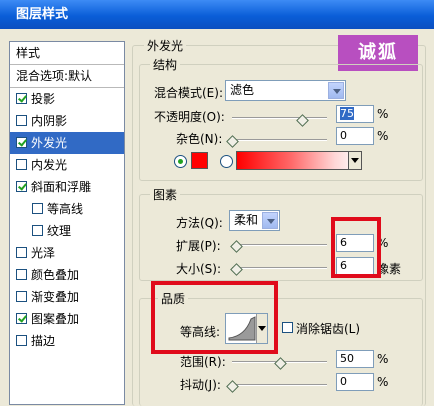 The image size is (434, 406). What do you see at coordinates (49, 165) in the screenshot?
I see `style-item-label: 内发光` at bounding box center [49, 165].